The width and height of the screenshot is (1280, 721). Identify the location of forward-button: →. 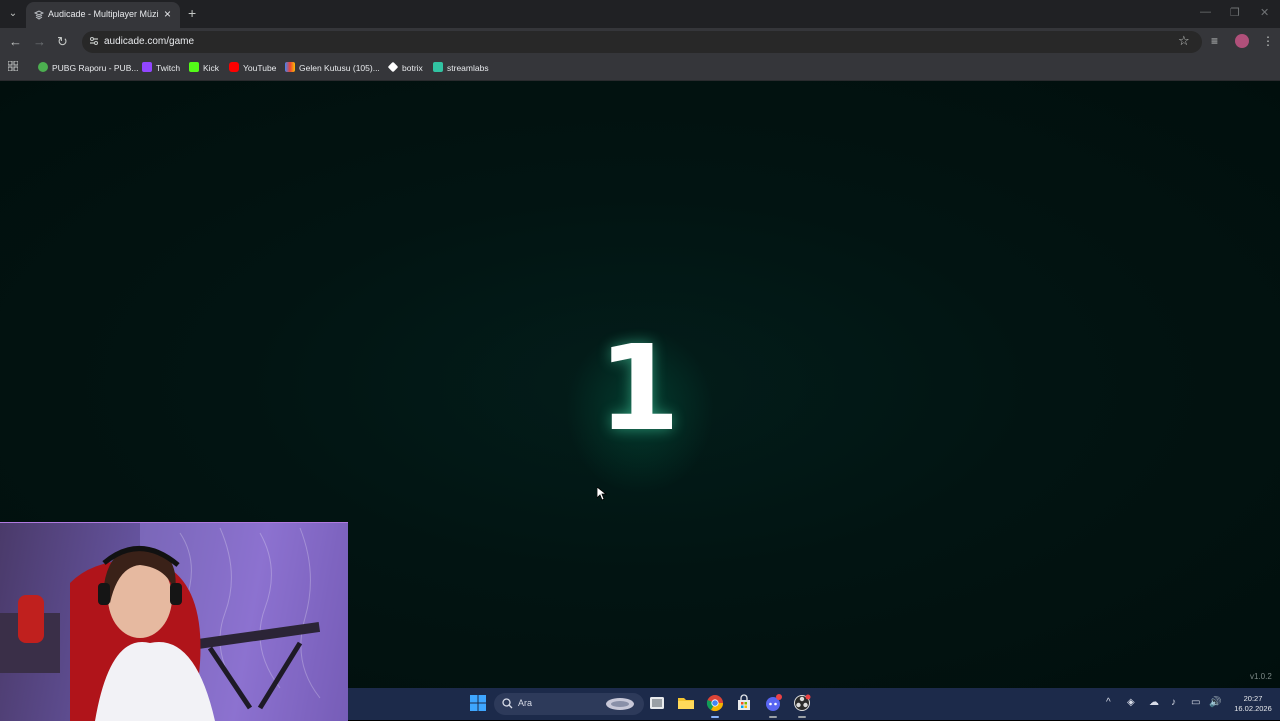
(39, 42).